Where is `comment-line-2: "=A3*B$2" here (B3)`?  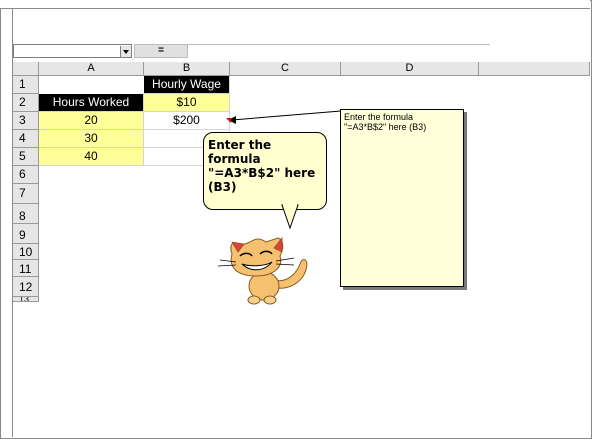
comment-line-2: "=A3*B$2" here (B3) is located at coordinates (385, 127).